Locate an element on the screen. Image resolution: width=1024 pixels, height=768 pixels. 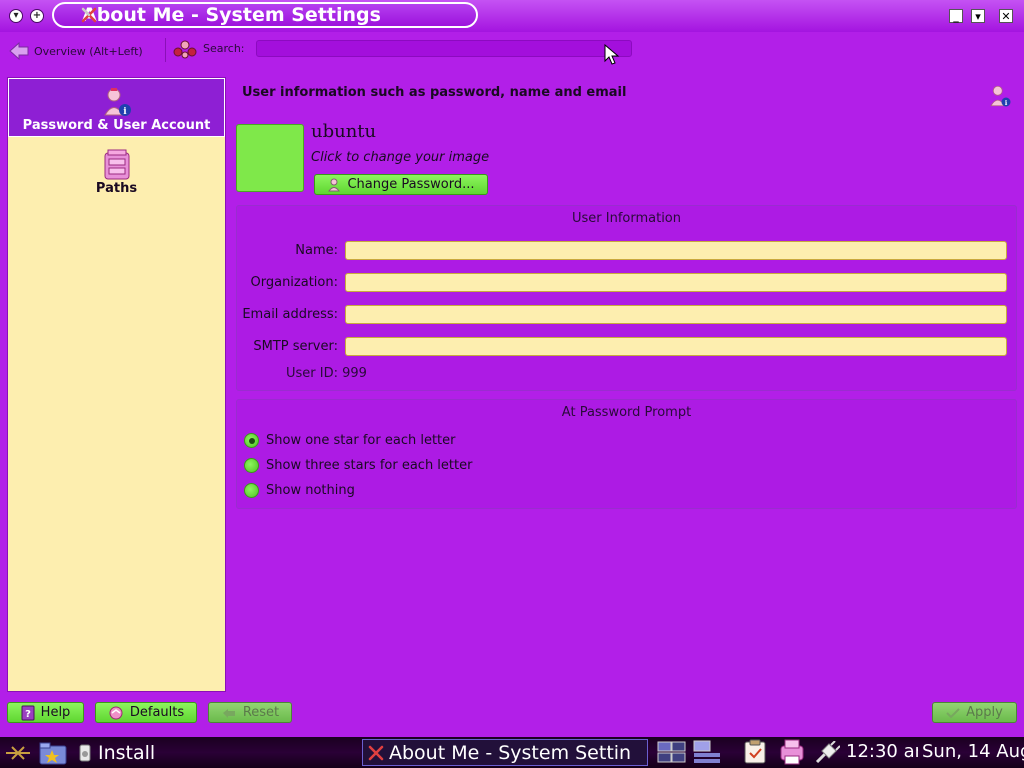
radio-three-stars: Show three stars for each letter is located at coordinates (358, 465).